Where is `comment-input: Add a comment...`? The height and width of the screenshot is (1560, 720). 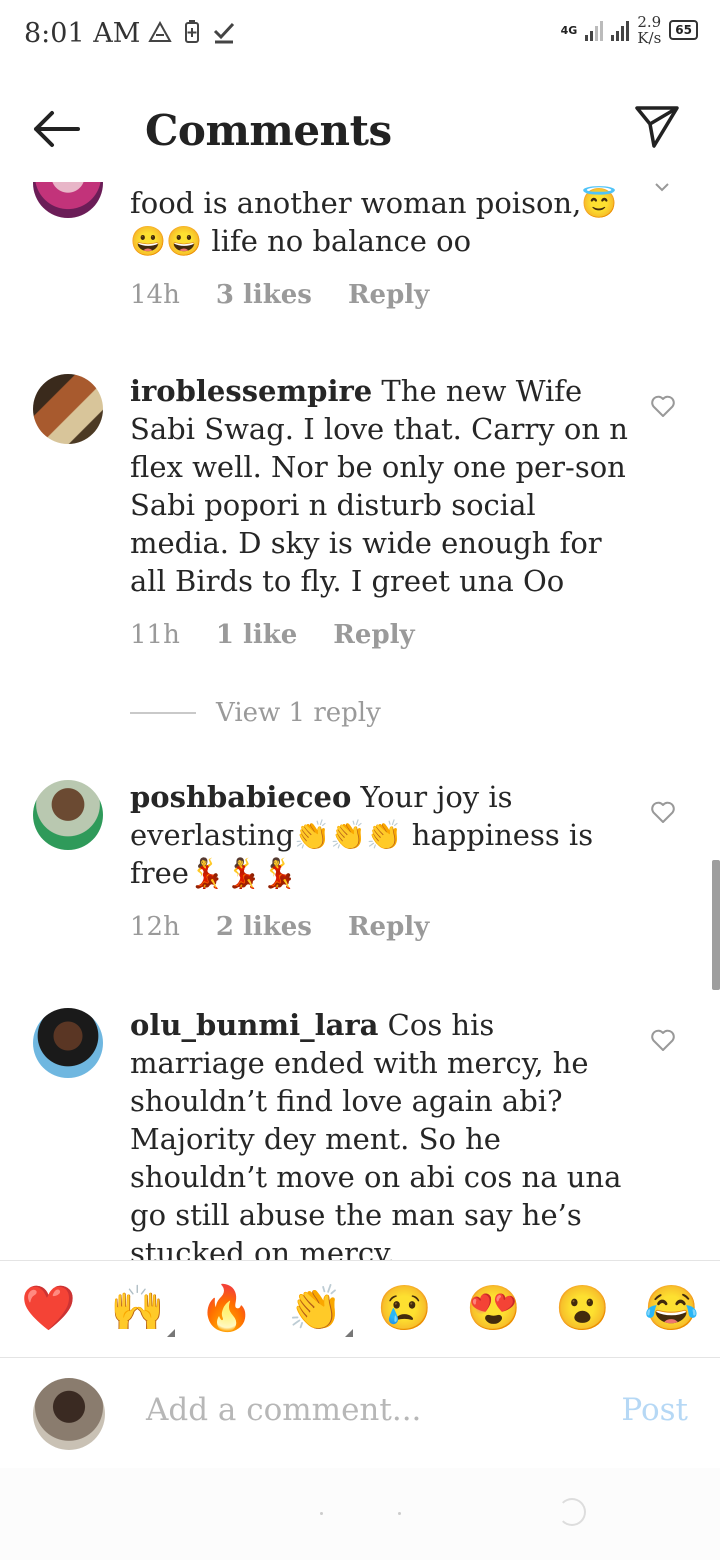 comment-input: Add a comment... is located at coordinates (283, 1410).